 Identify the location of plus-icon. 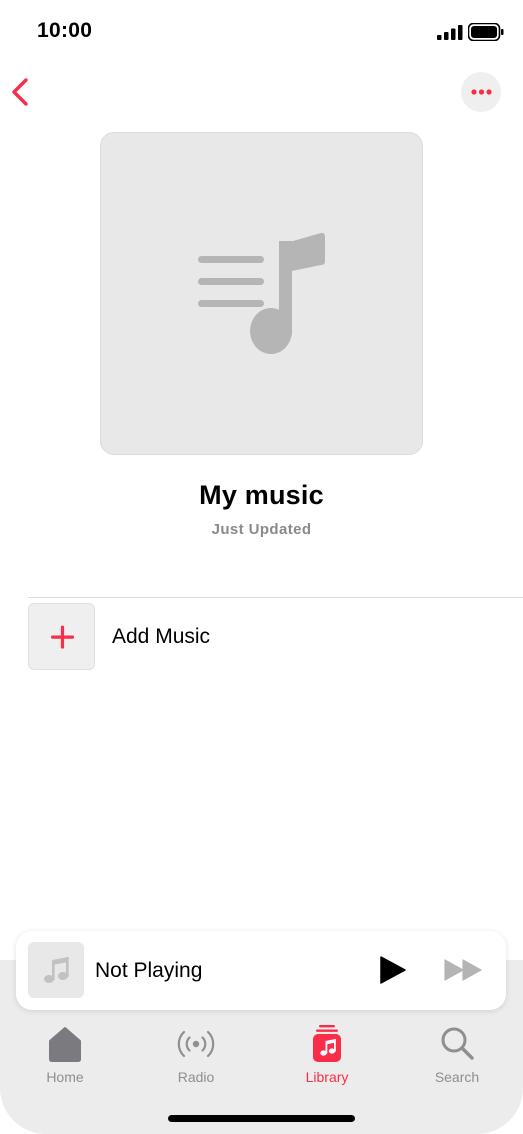
(62, 637).